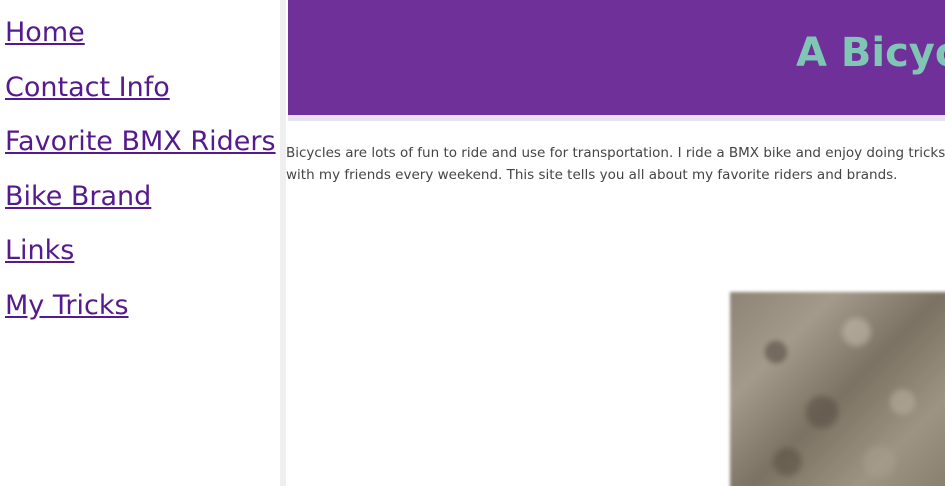 Image resolution: width=945 pixels, height=486 pixels. I want to click on nav-link-favorite-bmx-riders: Favorite BMX Riders, so click(140, 141).